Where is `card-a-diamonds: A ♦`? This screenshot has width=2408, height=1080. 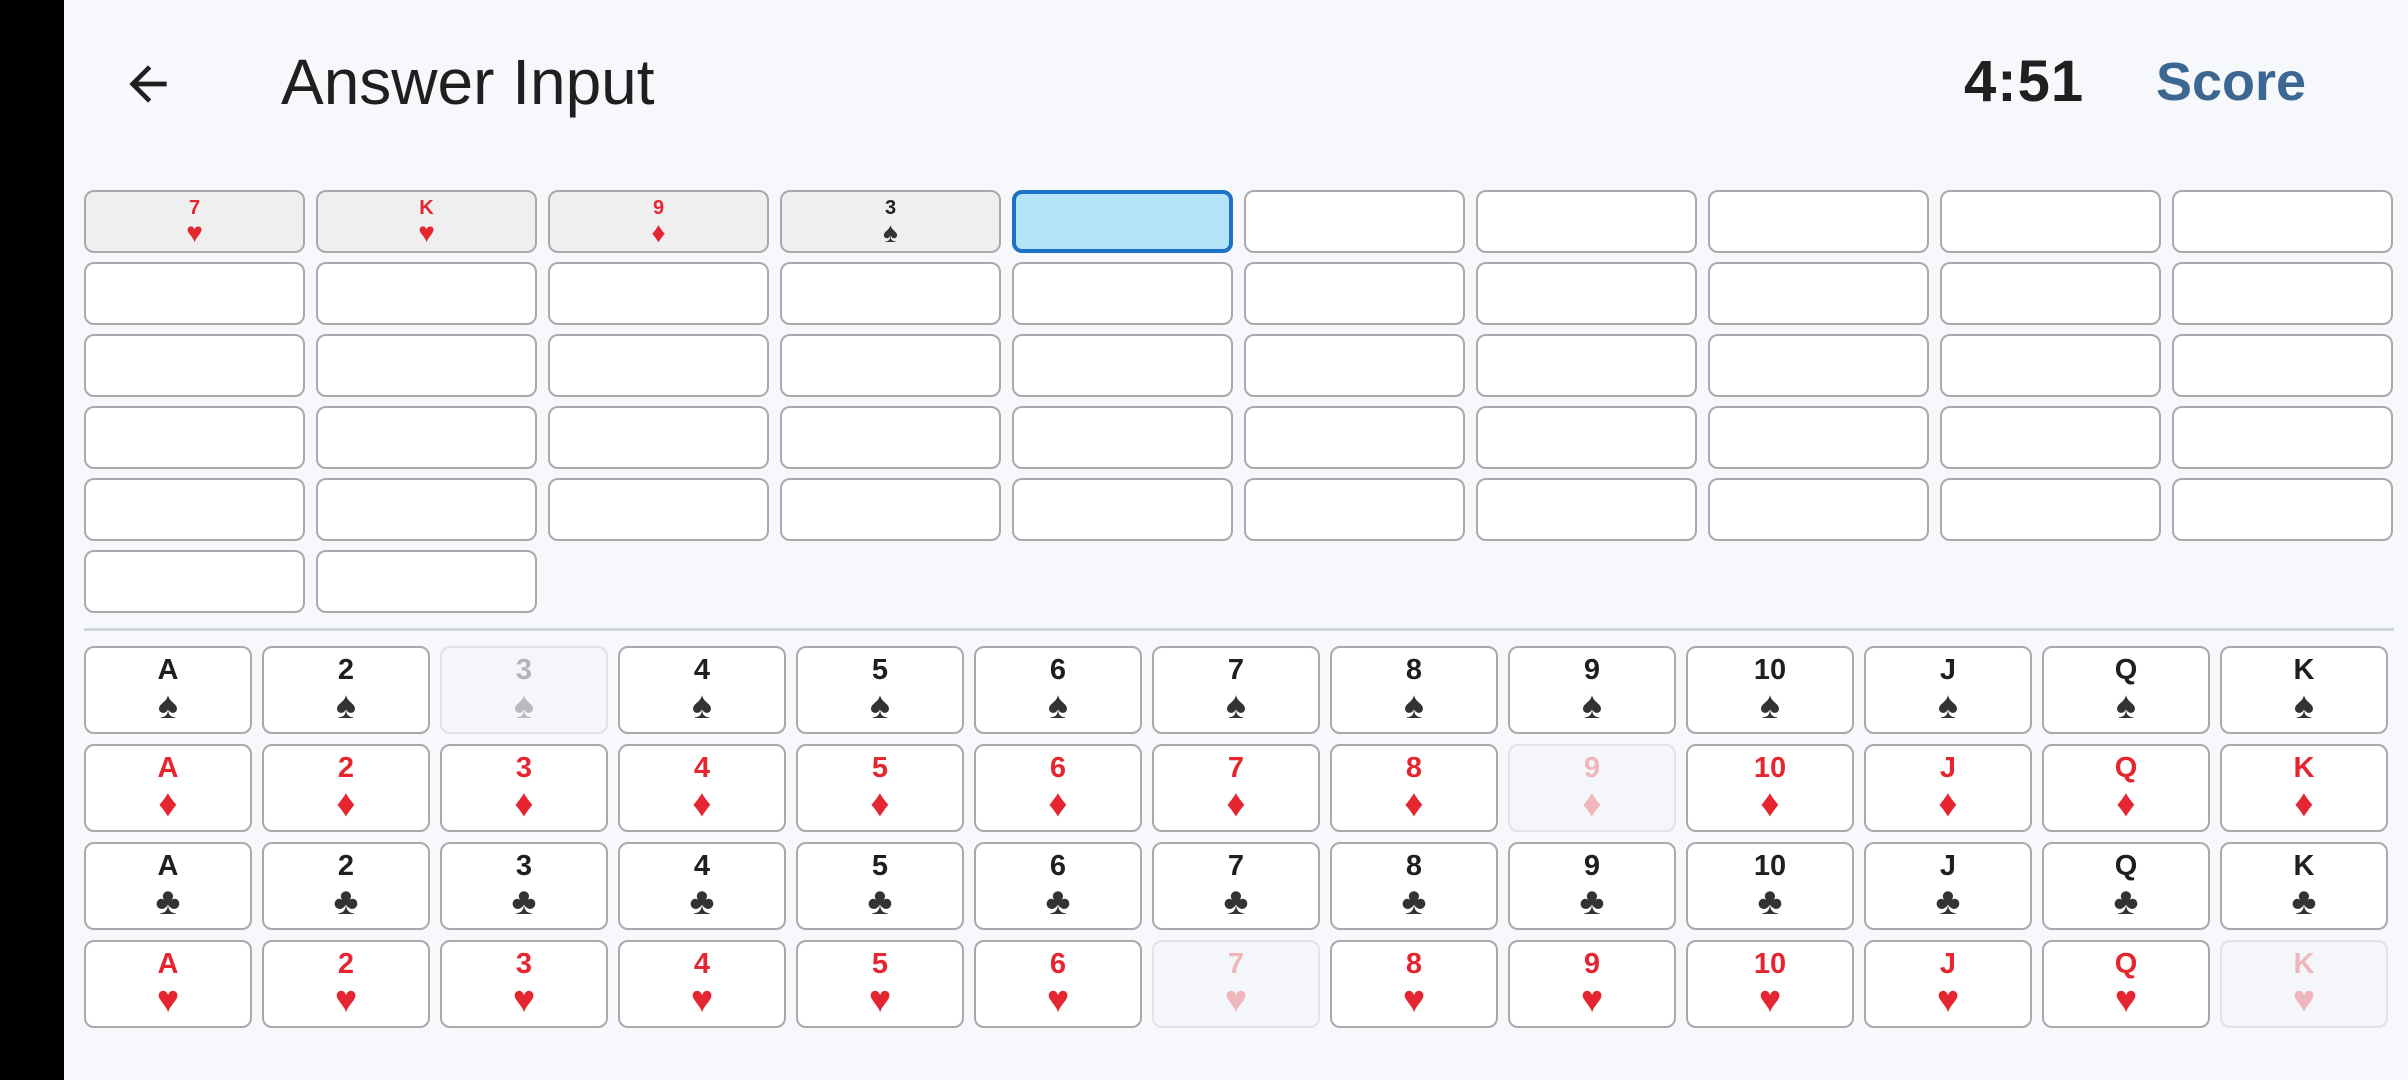 card-a-diamonds: A ♦ is located at coordinates (168, 788).